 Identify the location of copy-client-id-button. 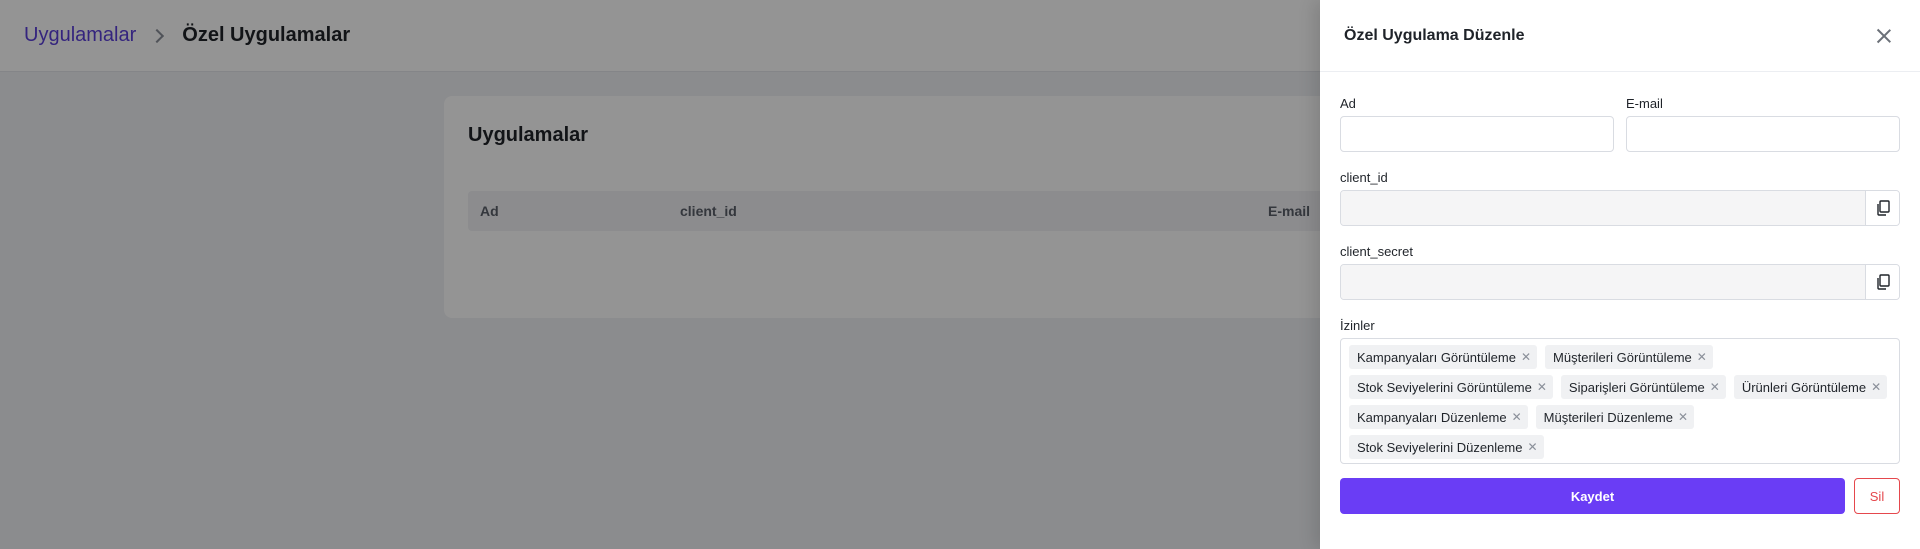
(1882, 208).